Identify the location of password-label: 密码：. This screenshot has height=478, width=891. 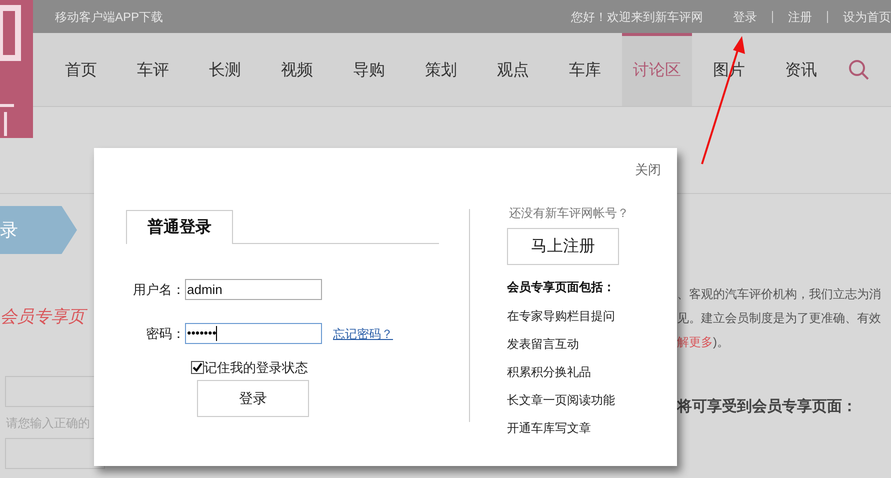
(165, 333).